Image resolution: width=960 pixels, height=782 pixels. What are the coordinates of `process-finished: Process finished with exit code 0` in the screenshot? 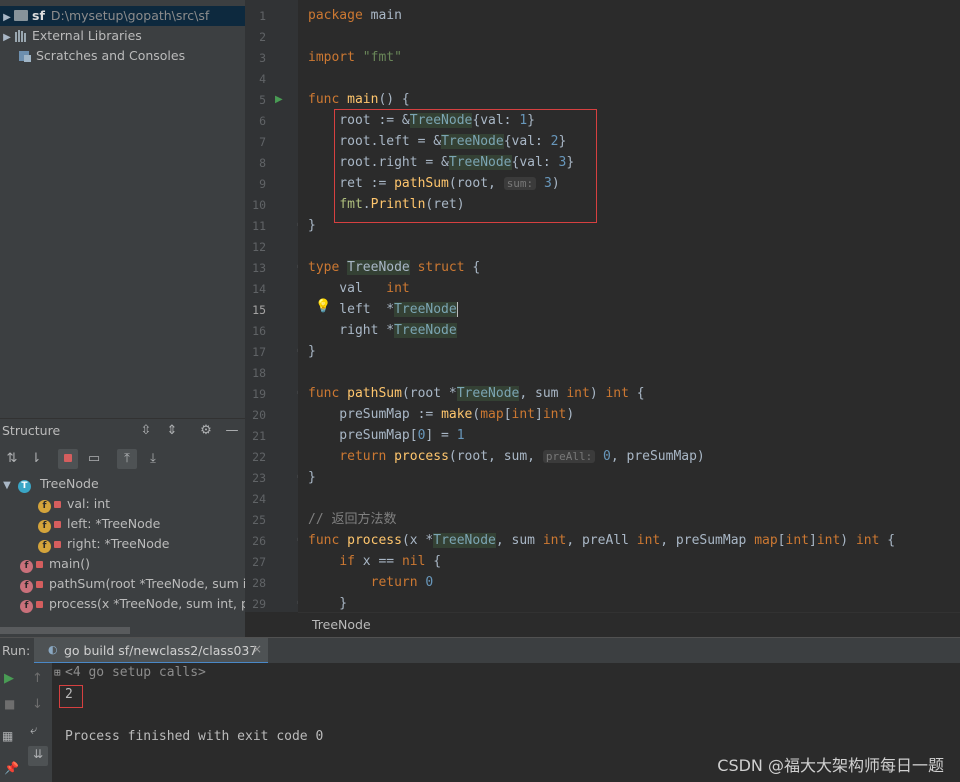 It's located at (194, 736).